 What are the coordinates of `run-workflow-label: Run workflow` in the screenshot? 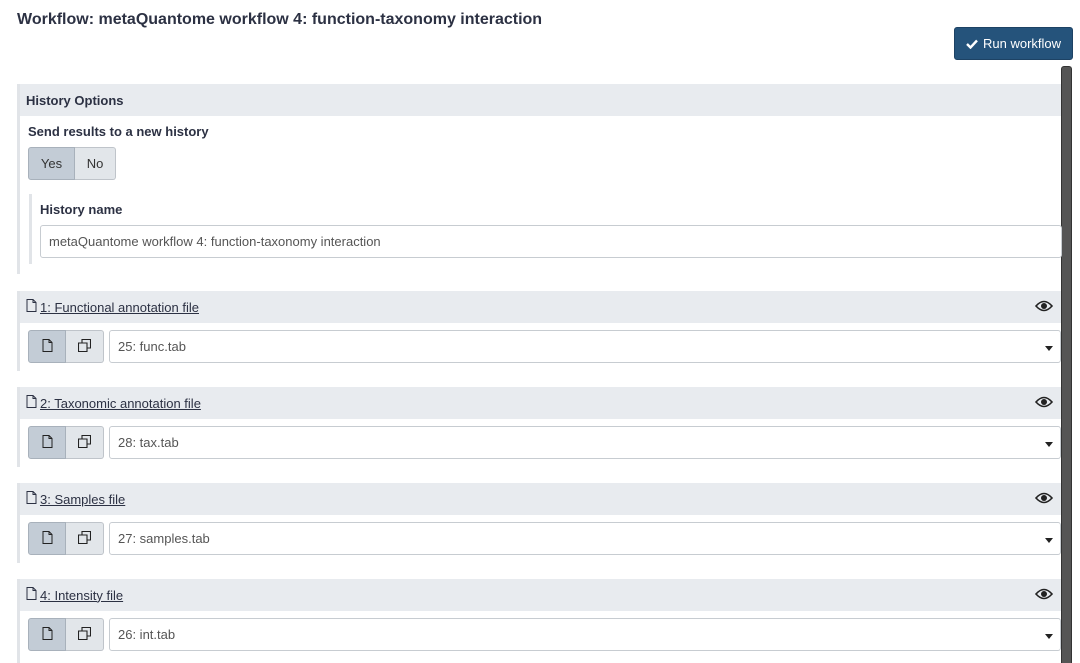 It's located at (1022, 43).